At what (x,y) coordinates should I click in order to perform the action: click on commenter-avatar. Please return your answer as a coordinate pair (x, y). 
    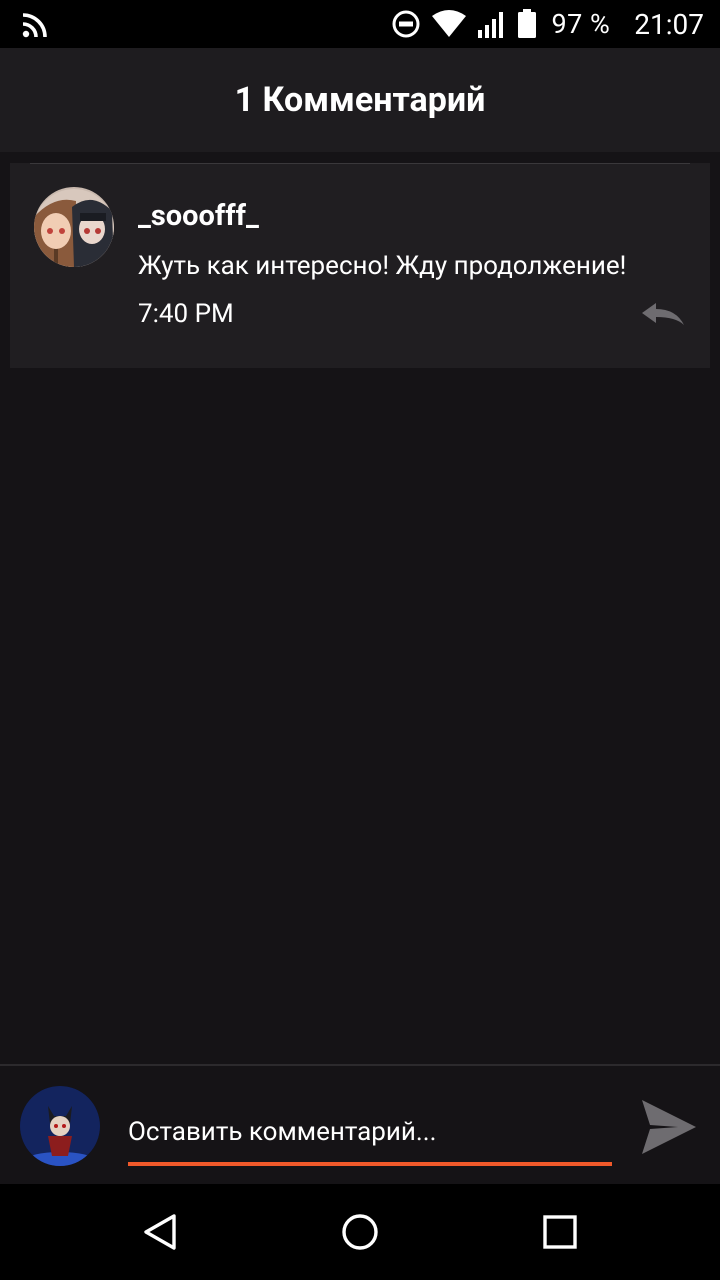
    Looking at the image, I should click on (74, 227).